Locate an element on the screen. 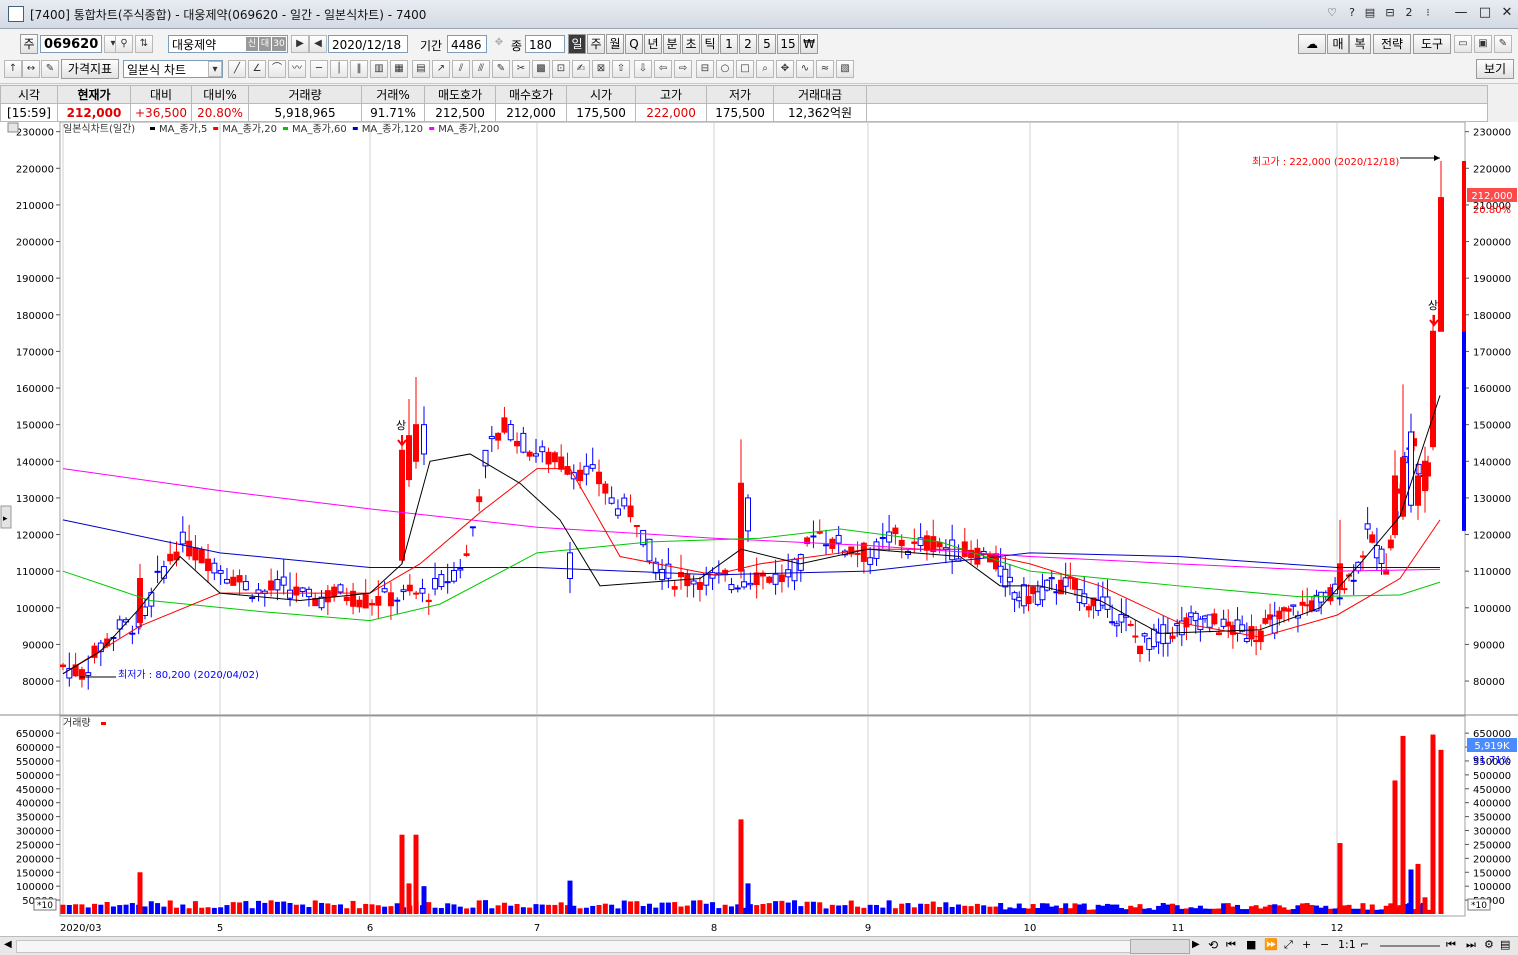  cycle-icon: ≈ is located at coordinates (825, 69).